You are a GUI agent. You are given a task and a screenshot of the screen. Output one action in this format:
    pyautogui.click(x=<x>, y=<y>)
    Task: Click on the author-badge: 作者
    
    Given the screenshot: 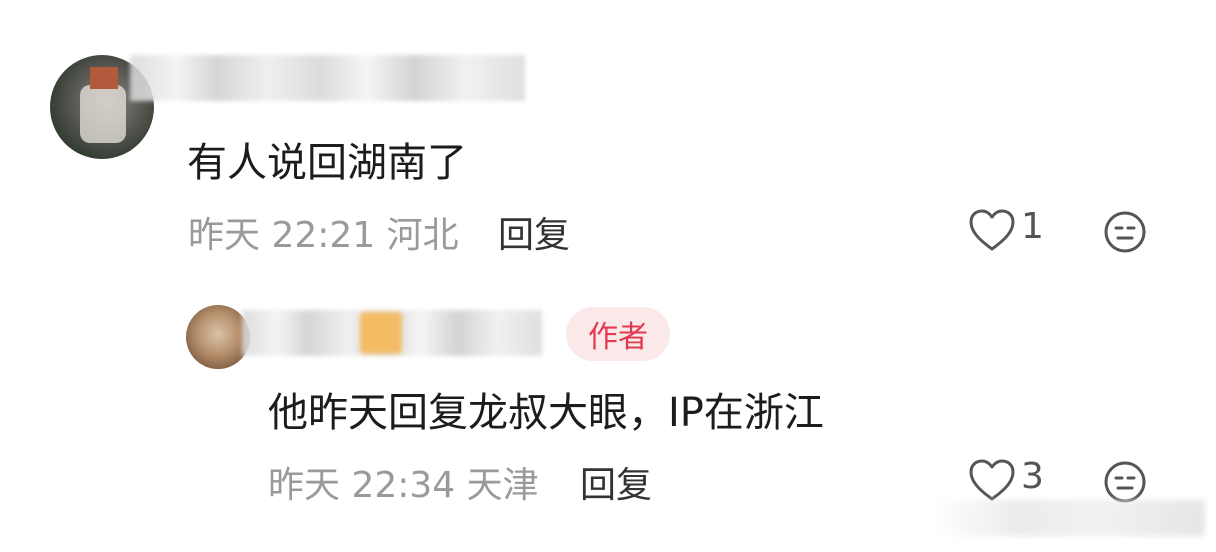 What is the action you would take?
    pyautogui.click(x=618, y=334)
    